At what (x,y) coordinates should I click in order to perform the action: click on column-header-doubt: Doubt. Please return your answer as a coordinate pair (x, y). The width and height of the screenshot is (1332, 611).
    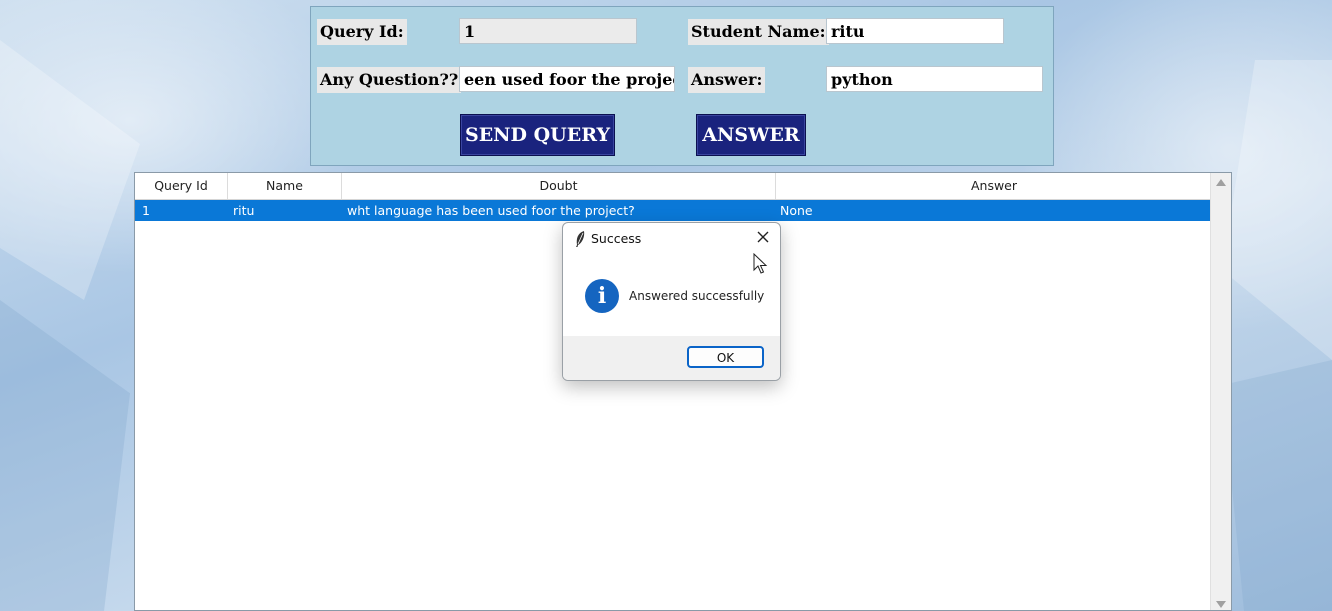
    Looking at the image, I should click on (559, 186).